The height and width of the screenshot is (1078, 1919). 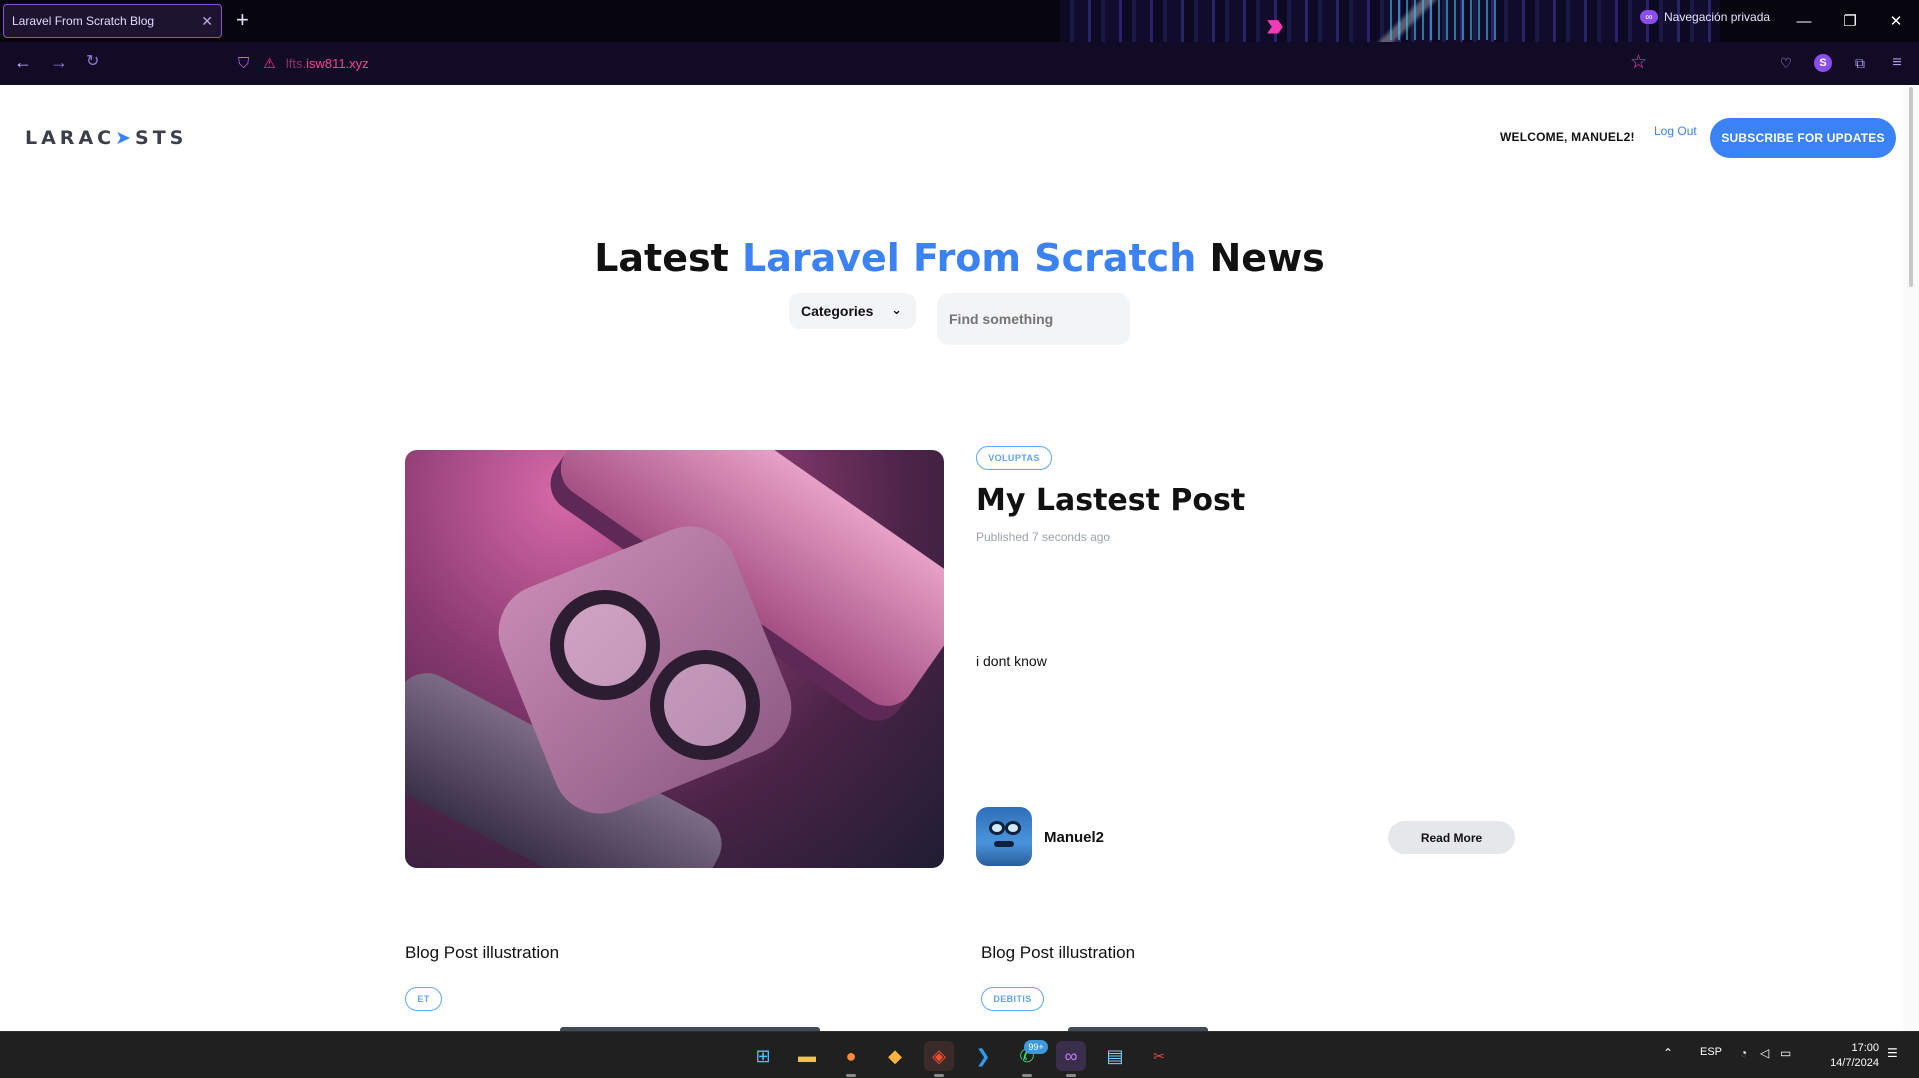 I want to click on bookmark-star-icon: ☆, so click(x=1638, y=62).